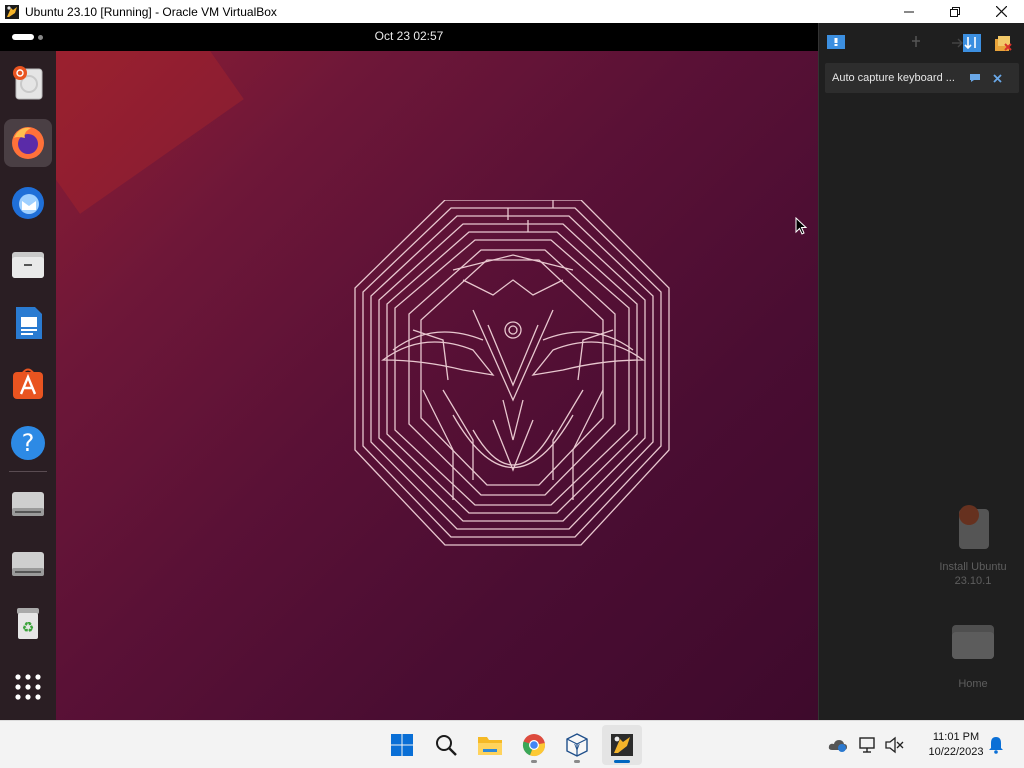  Describe the element at coordinates (577, 747) in the screenshot. I see `svg-text: V` at that location.